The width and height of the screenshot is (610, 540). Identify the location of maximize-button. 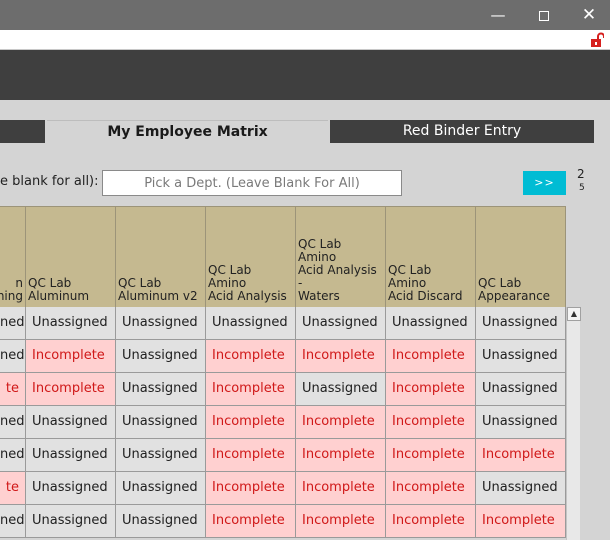
(544, 15).